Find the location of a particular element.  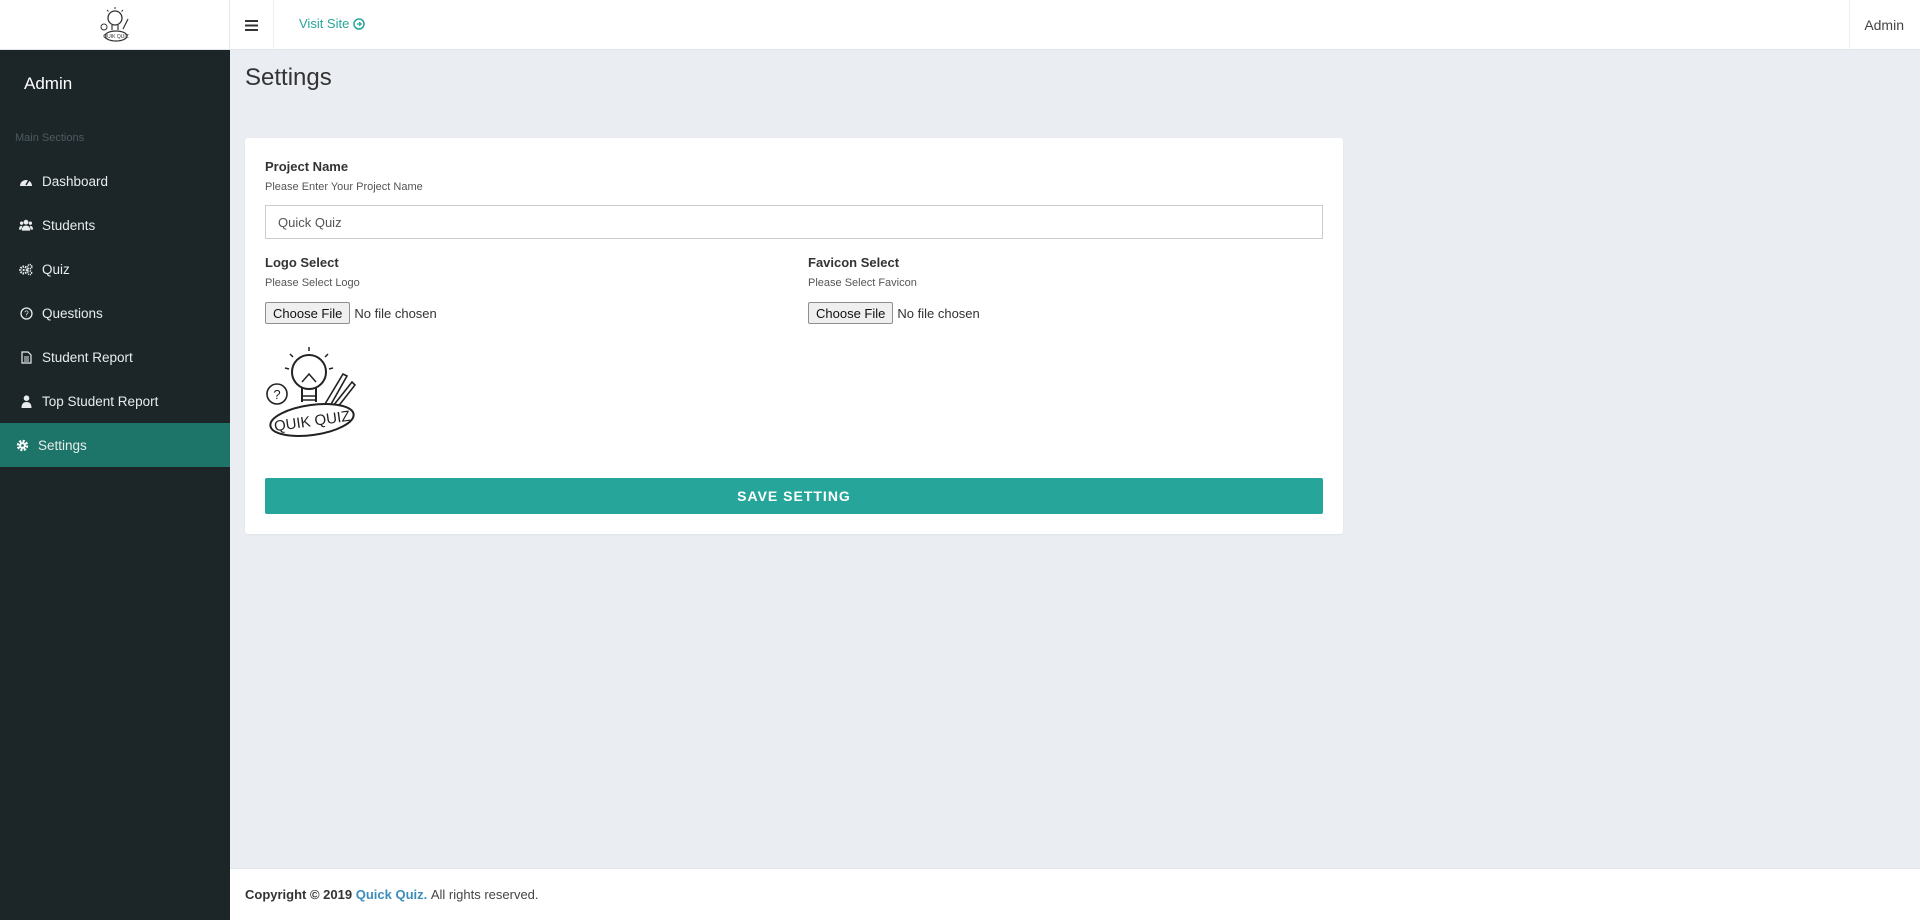

user-icon is located at coordinates (26, 401).